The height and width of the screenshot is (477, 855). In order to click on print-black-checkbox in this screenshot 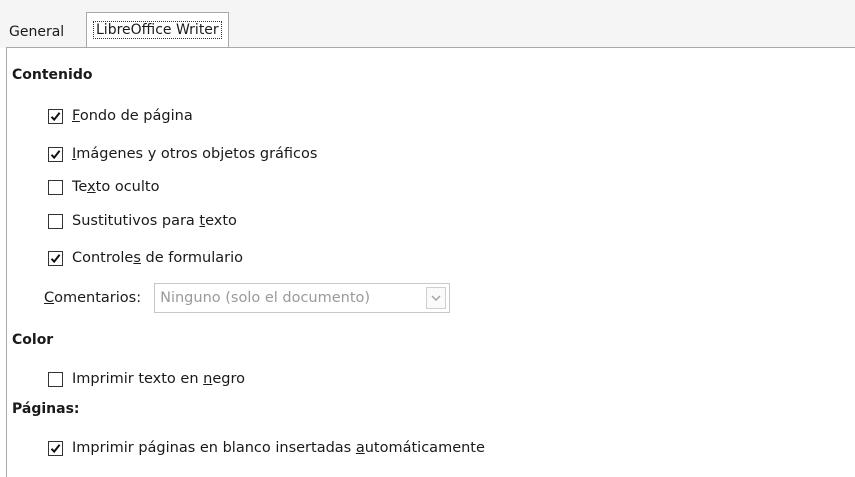, I will do `click(55, 379)`.